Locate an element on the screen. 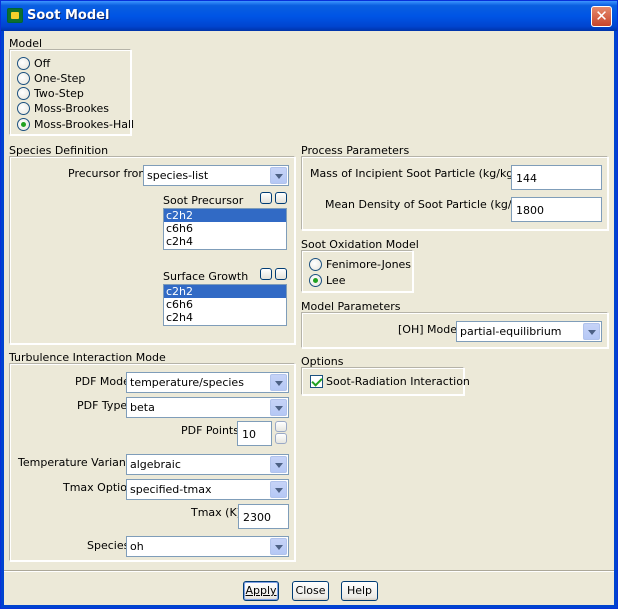  soot-radiation-checkbox is located at coordinates (316, 381).